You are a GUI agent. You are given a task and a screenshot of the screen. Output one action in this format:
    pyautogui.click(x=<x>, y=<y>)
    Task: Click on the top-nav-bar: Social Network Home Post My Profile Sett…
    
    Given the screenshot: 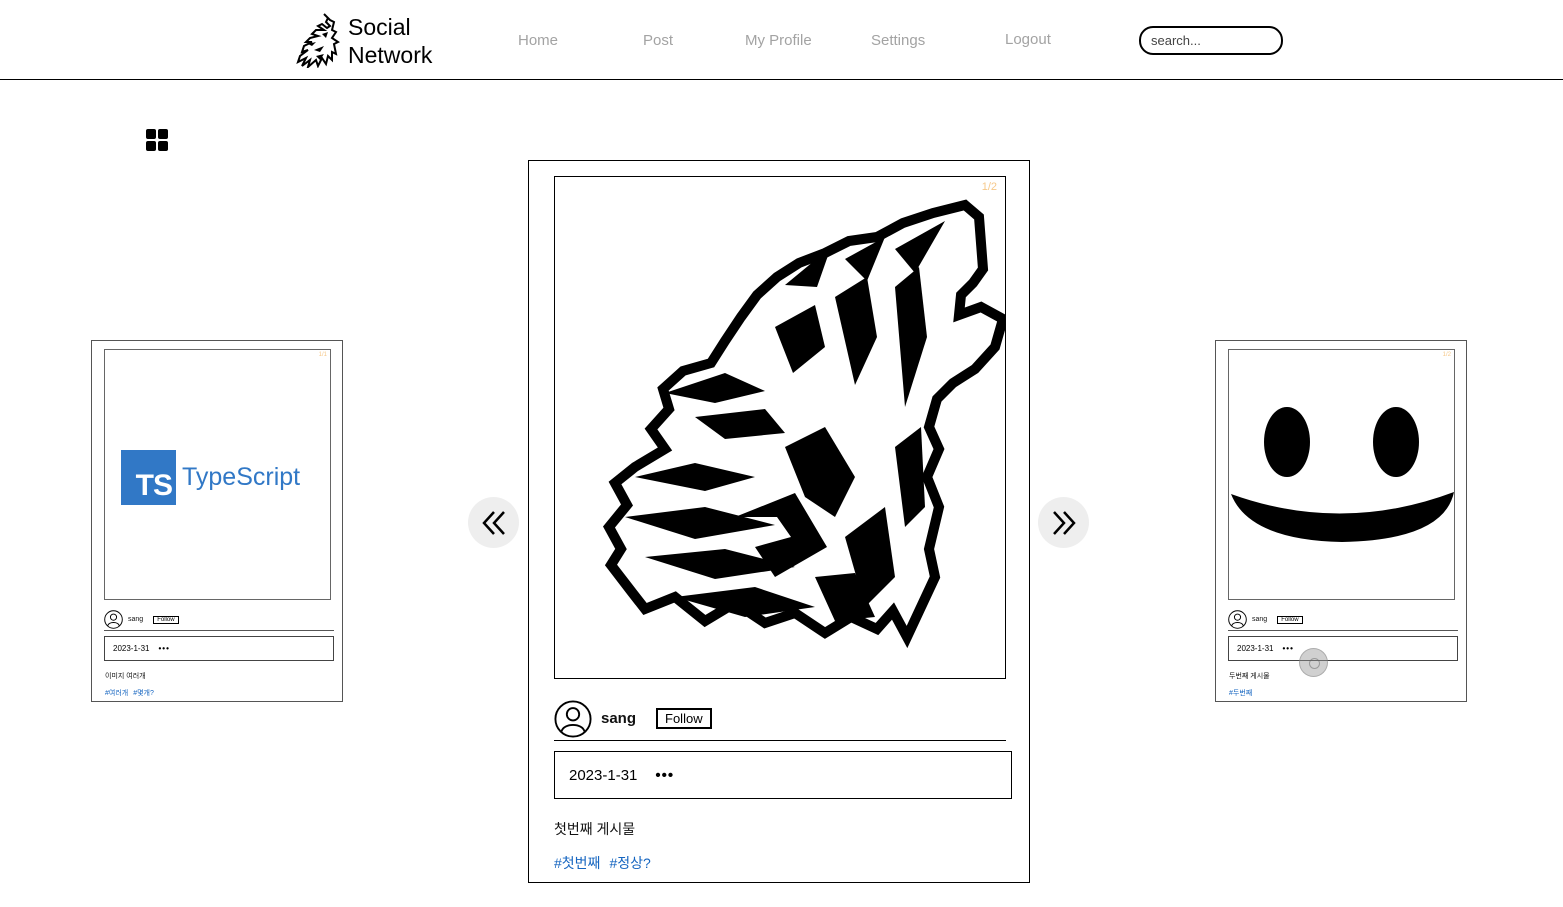 What is the action you would take?
    pyautogui.click(x=781, y=40)
    